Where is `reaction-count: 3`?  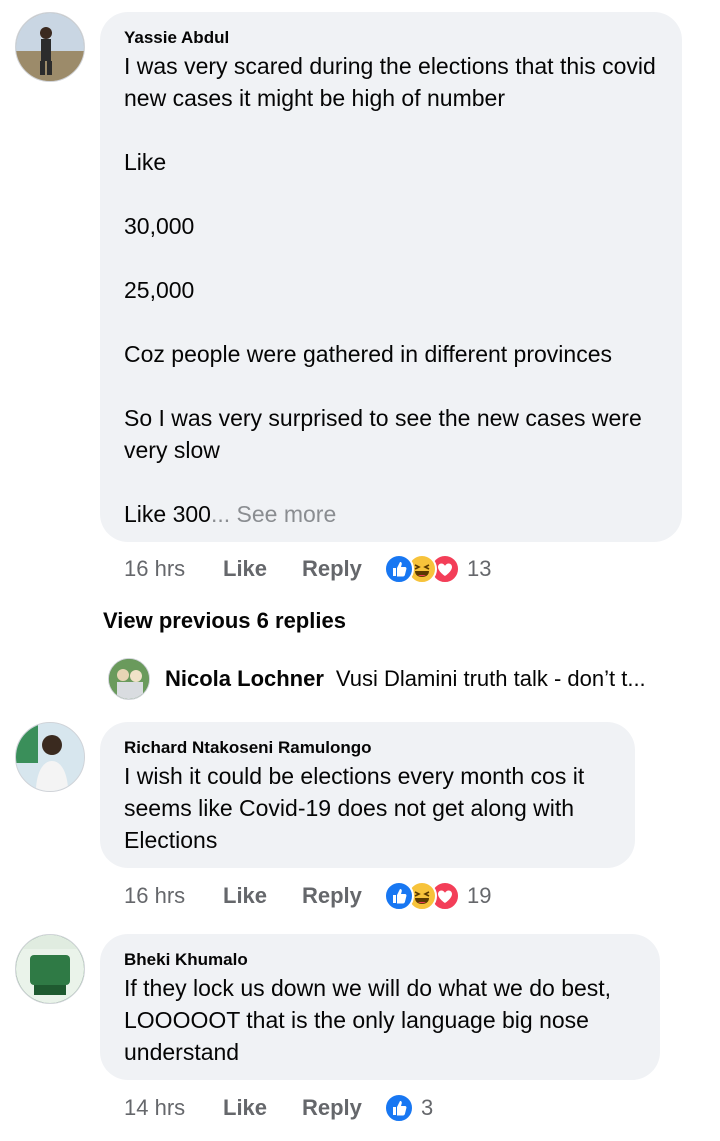
reaction-count: 3 is located at coordinates (427, 1107).